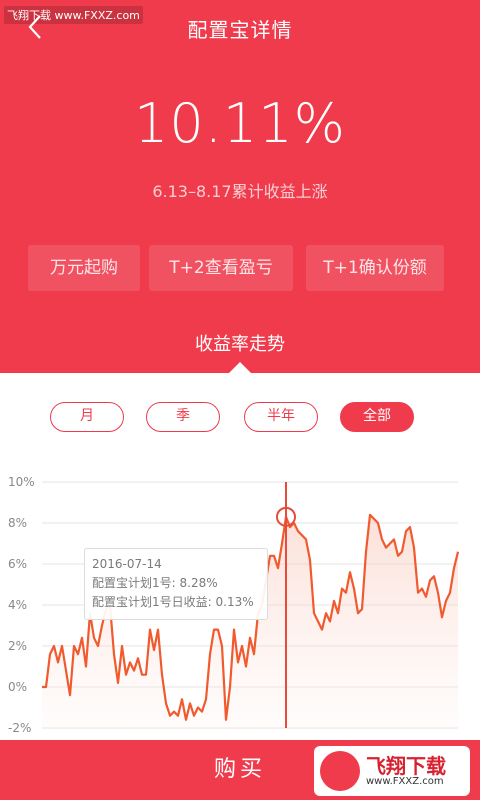  Describe the element at coordinates (17, 564) in the screenshot. I see `y-tick-label: 6%` at that location.